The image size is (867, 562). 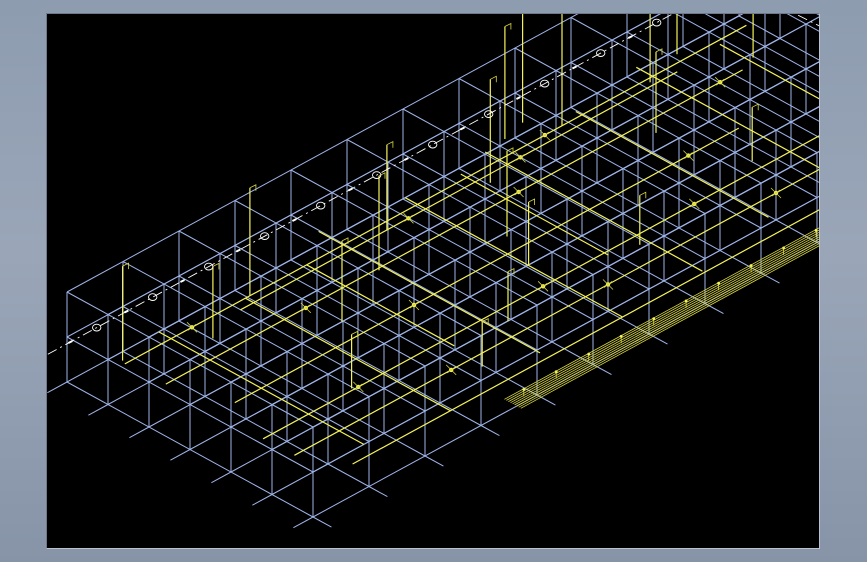 What do you see at coordinates (662, 315) in the screenshot?
I see `header-pipe` at bounding box center [662, 315].